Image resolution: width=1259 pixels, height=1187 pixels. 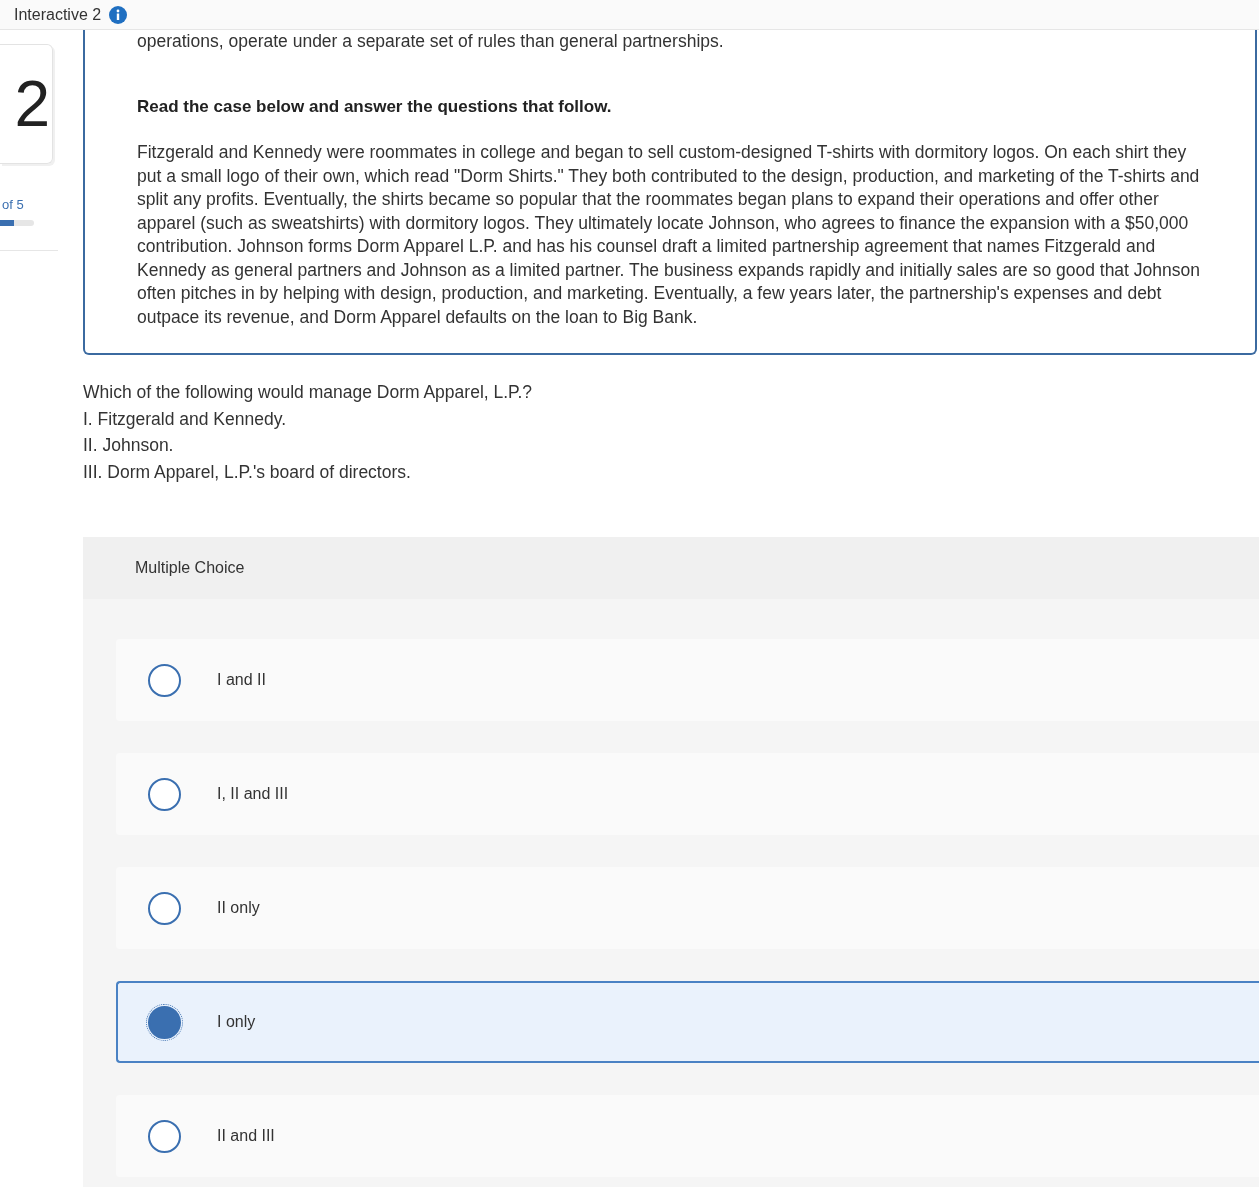 What do you see at coordinates (190, 568) in the screenshot?
I see `question-type-label: Multiple Choice` at bounding box center [190, 568].